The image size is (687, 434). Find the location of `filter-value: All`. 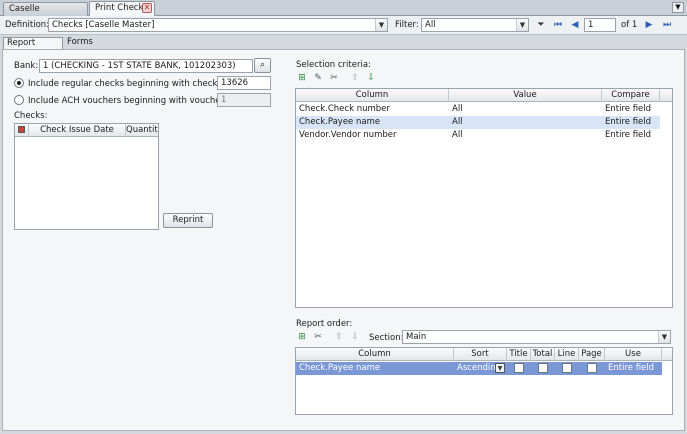

filter-value: All is located at coordinates (430, 25).